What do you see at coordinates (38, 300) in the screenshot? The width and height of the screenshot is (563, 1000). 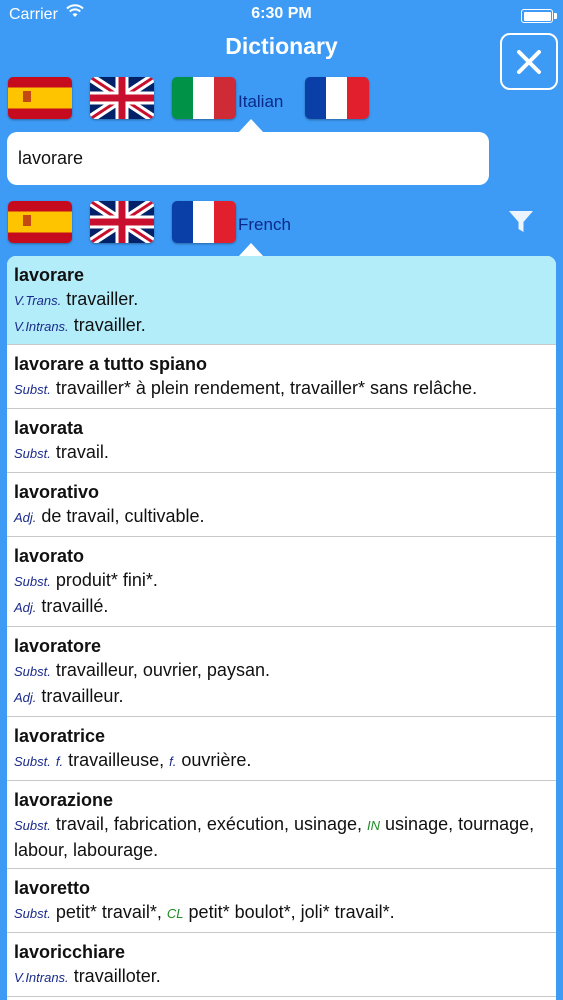 I see `part-of-speech-label: V.Trans.` at bounding box center [38, 300].